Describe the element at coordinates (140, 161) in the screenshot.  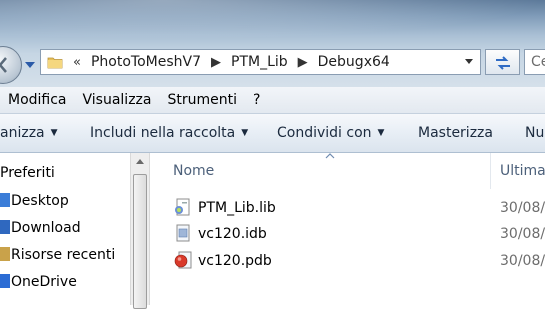
I see `scroll-up-icon` at that location.